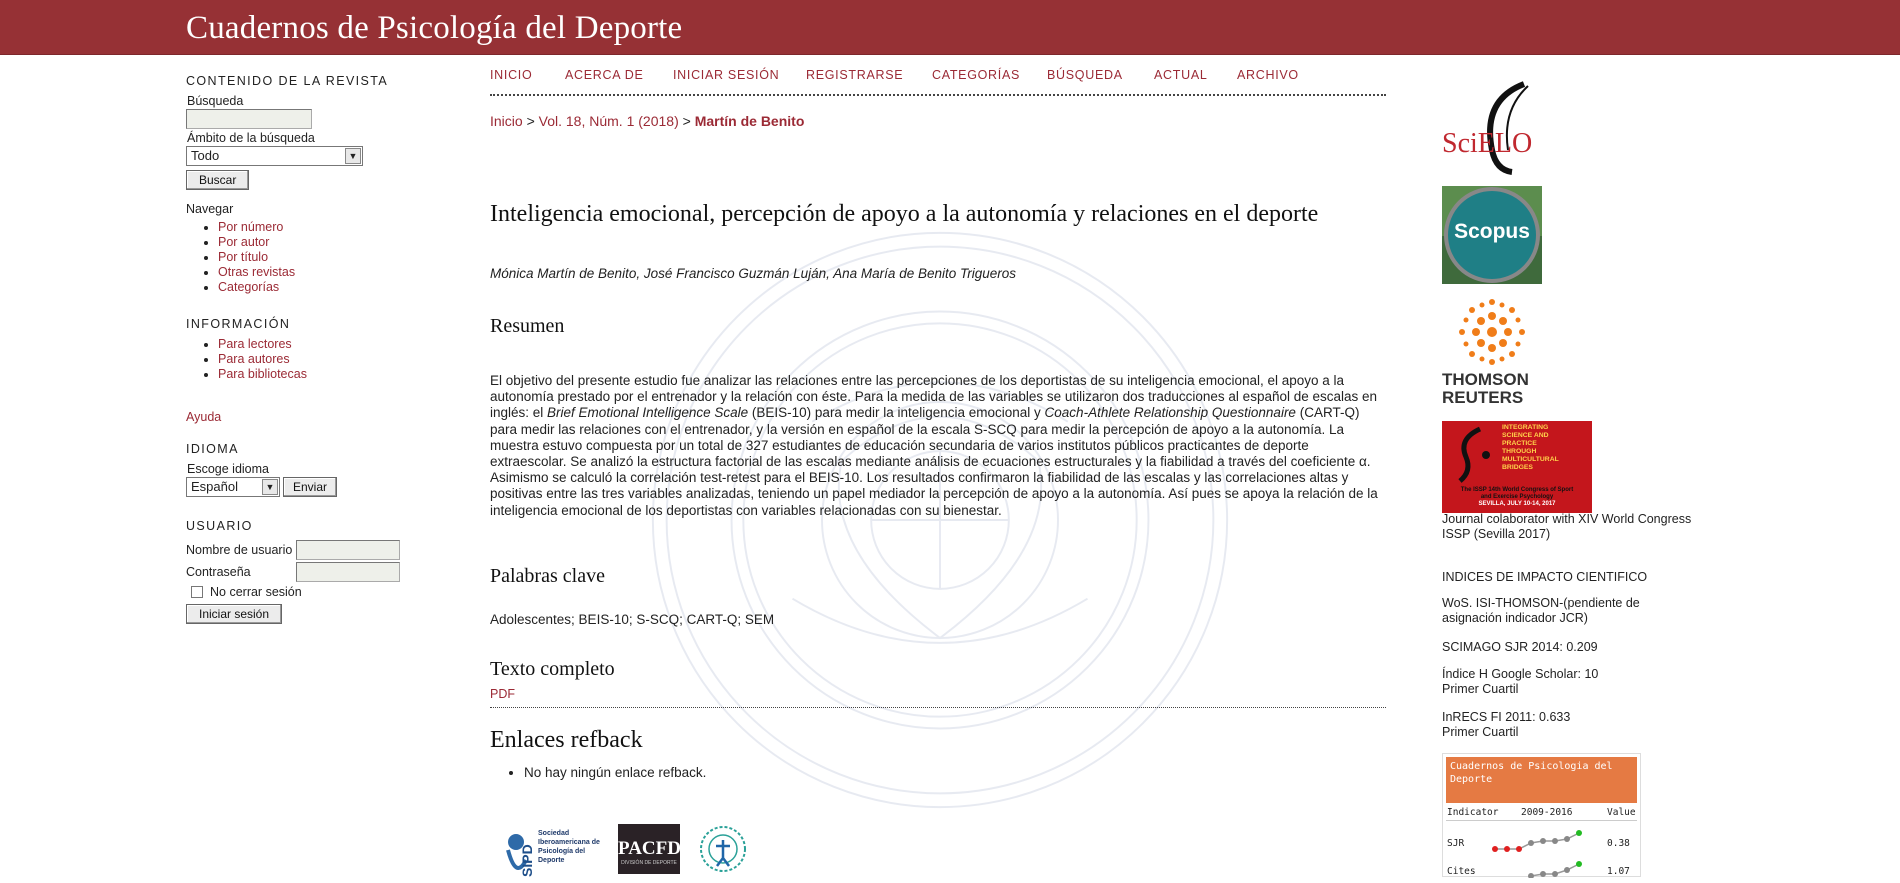 Image resolution: width=1900 pixels, height=883 pixels. Describe the element at coordinates (1492, 235) in the screenshot. I see `scopus-logo: Scopus` at that location.